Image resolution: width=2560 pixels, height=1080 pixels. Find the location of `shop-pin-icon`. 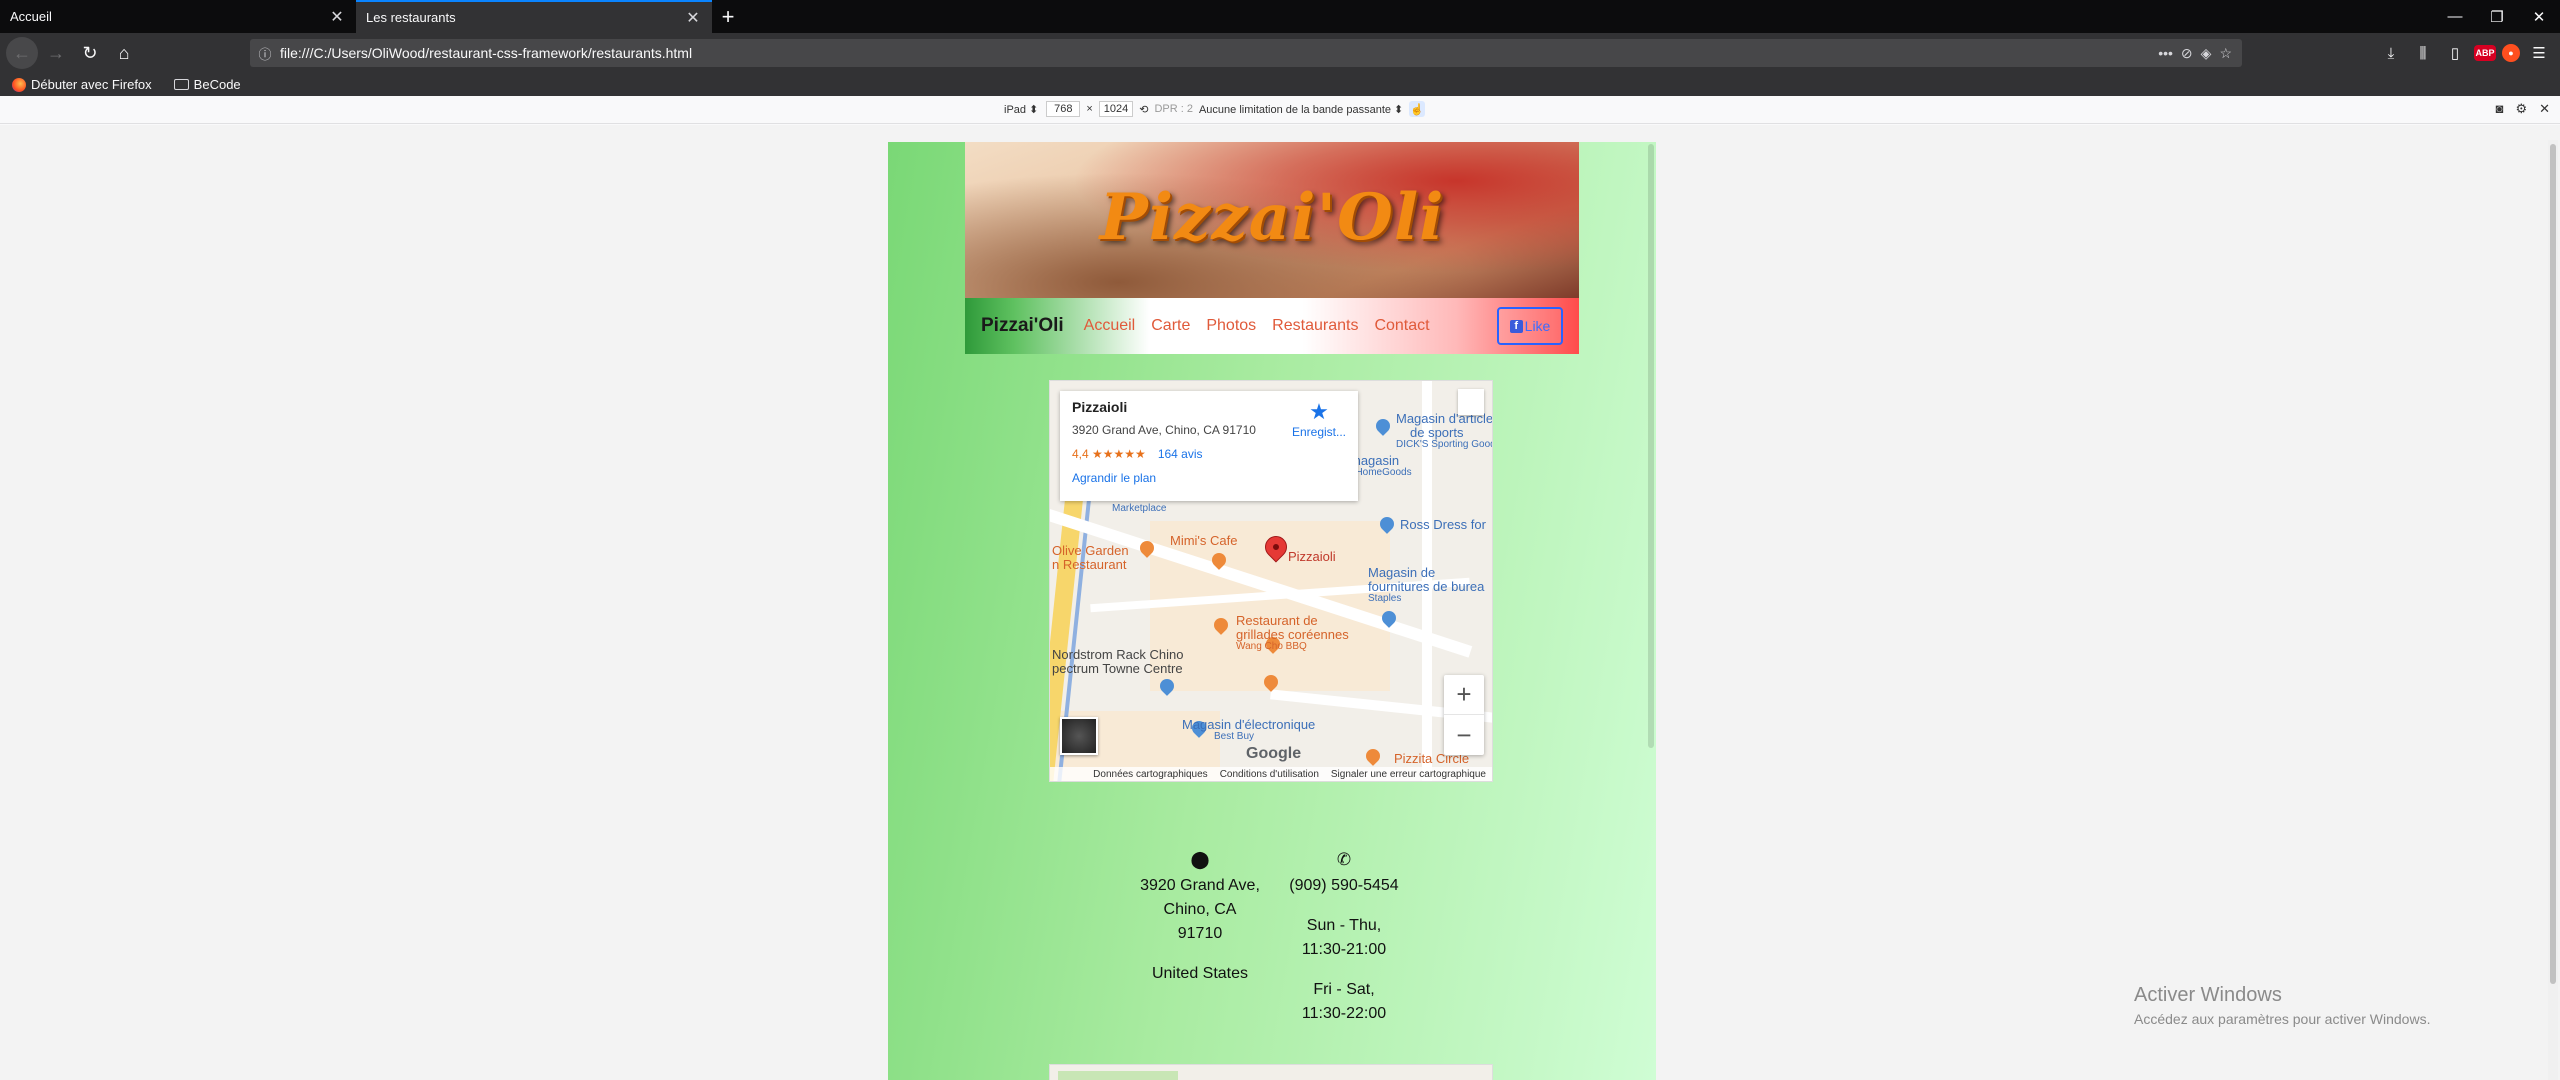

shop-pin-icon is located at coordinates (1383, 426).